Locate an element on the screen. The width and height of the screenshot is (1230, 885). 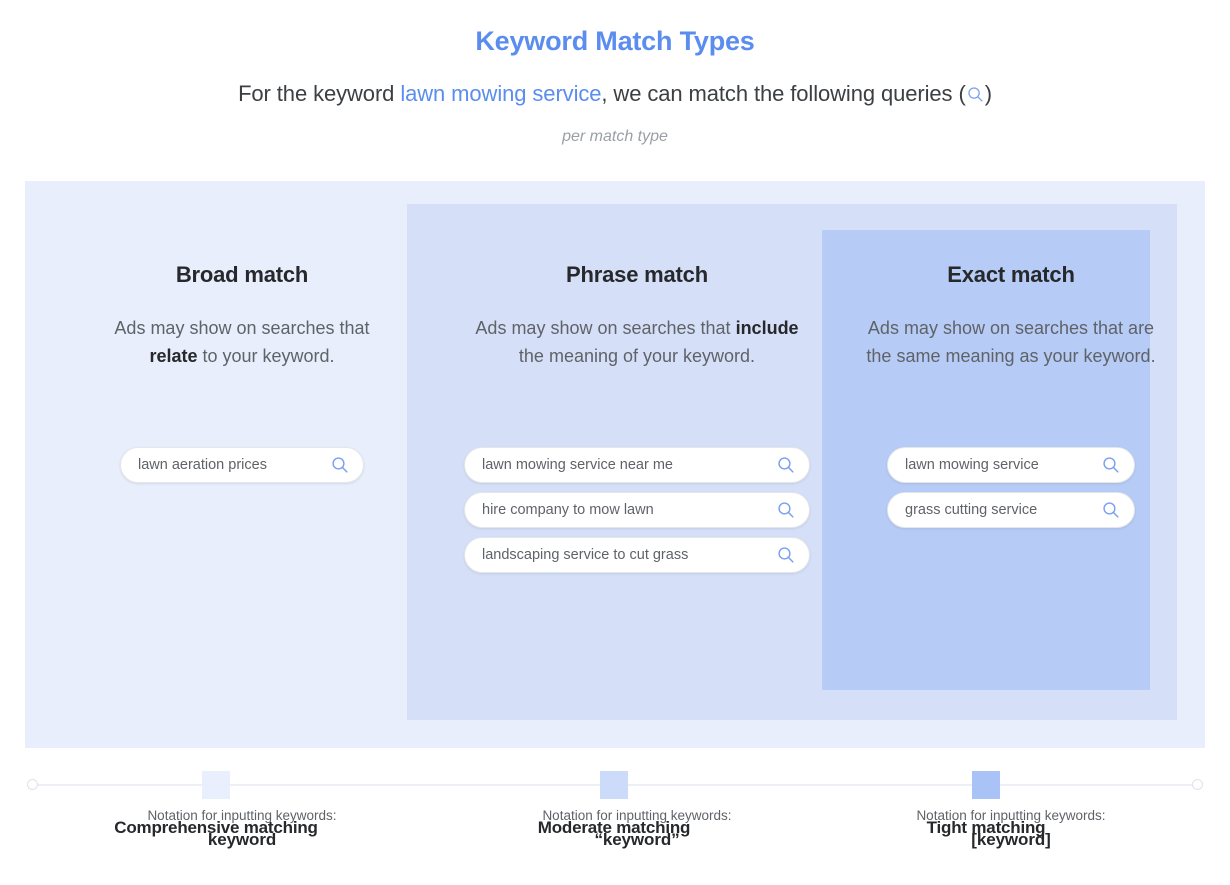
query-pill: lawn mowing service is located at coordinates (1011, 465).